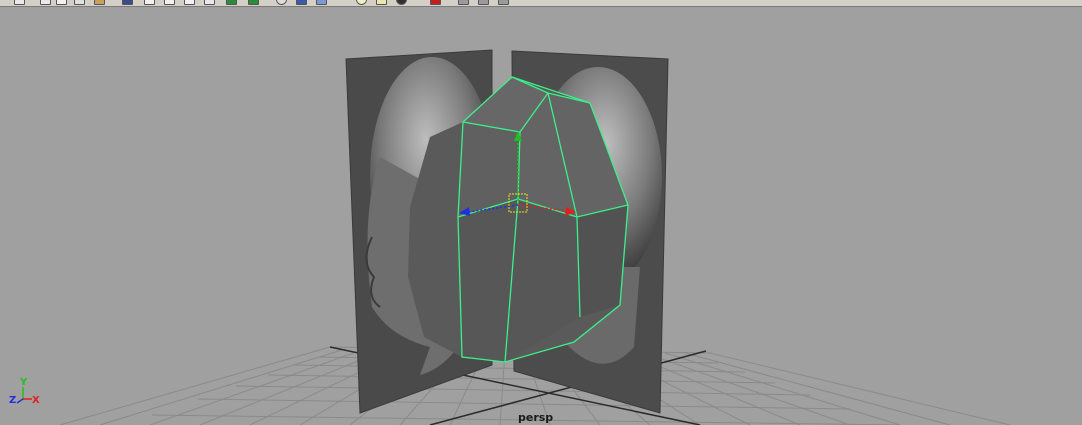 Image resolution: width=1082 pixels, height=425 pixels. Describe the element at coordinates (321, 2) in the screenshot. I see `cylinder-icon` at that location.